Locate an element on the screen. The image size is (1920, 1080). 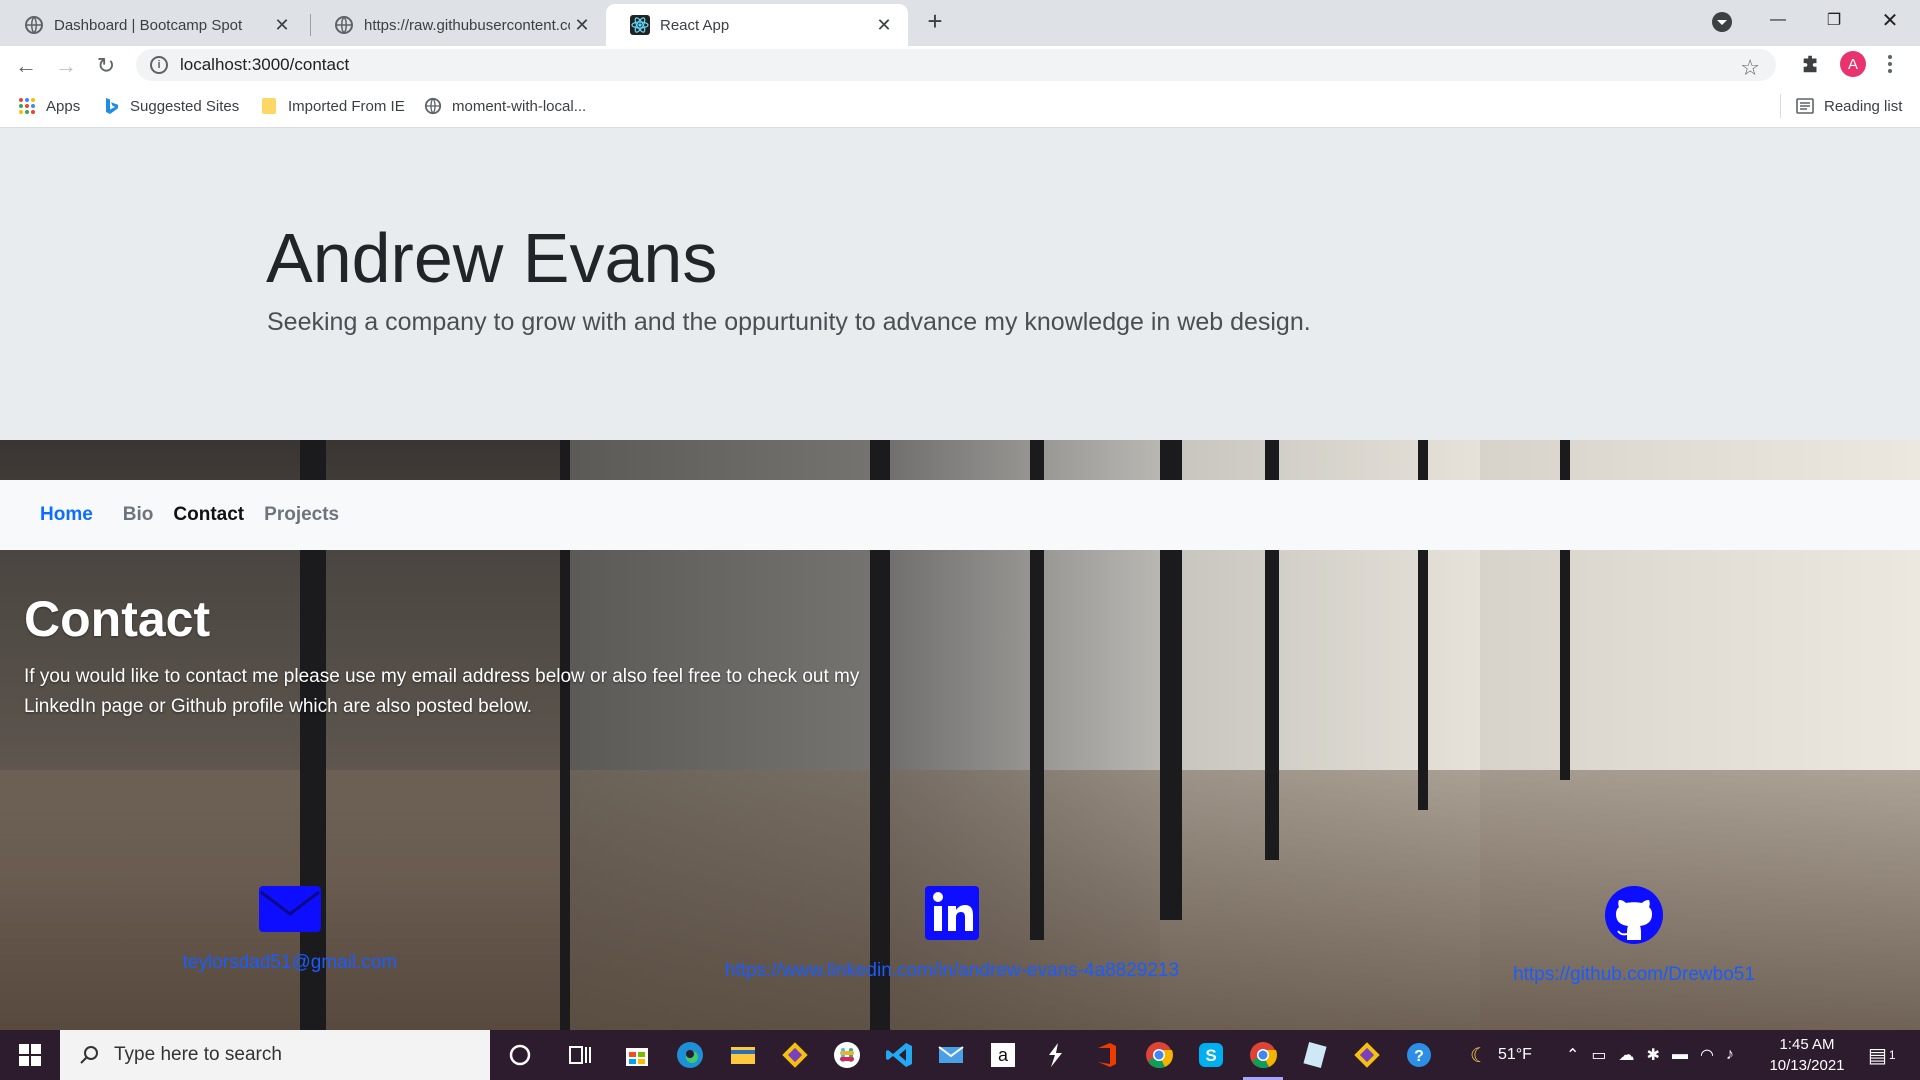
site-info-icon: i is located at coordinates (159, 65).